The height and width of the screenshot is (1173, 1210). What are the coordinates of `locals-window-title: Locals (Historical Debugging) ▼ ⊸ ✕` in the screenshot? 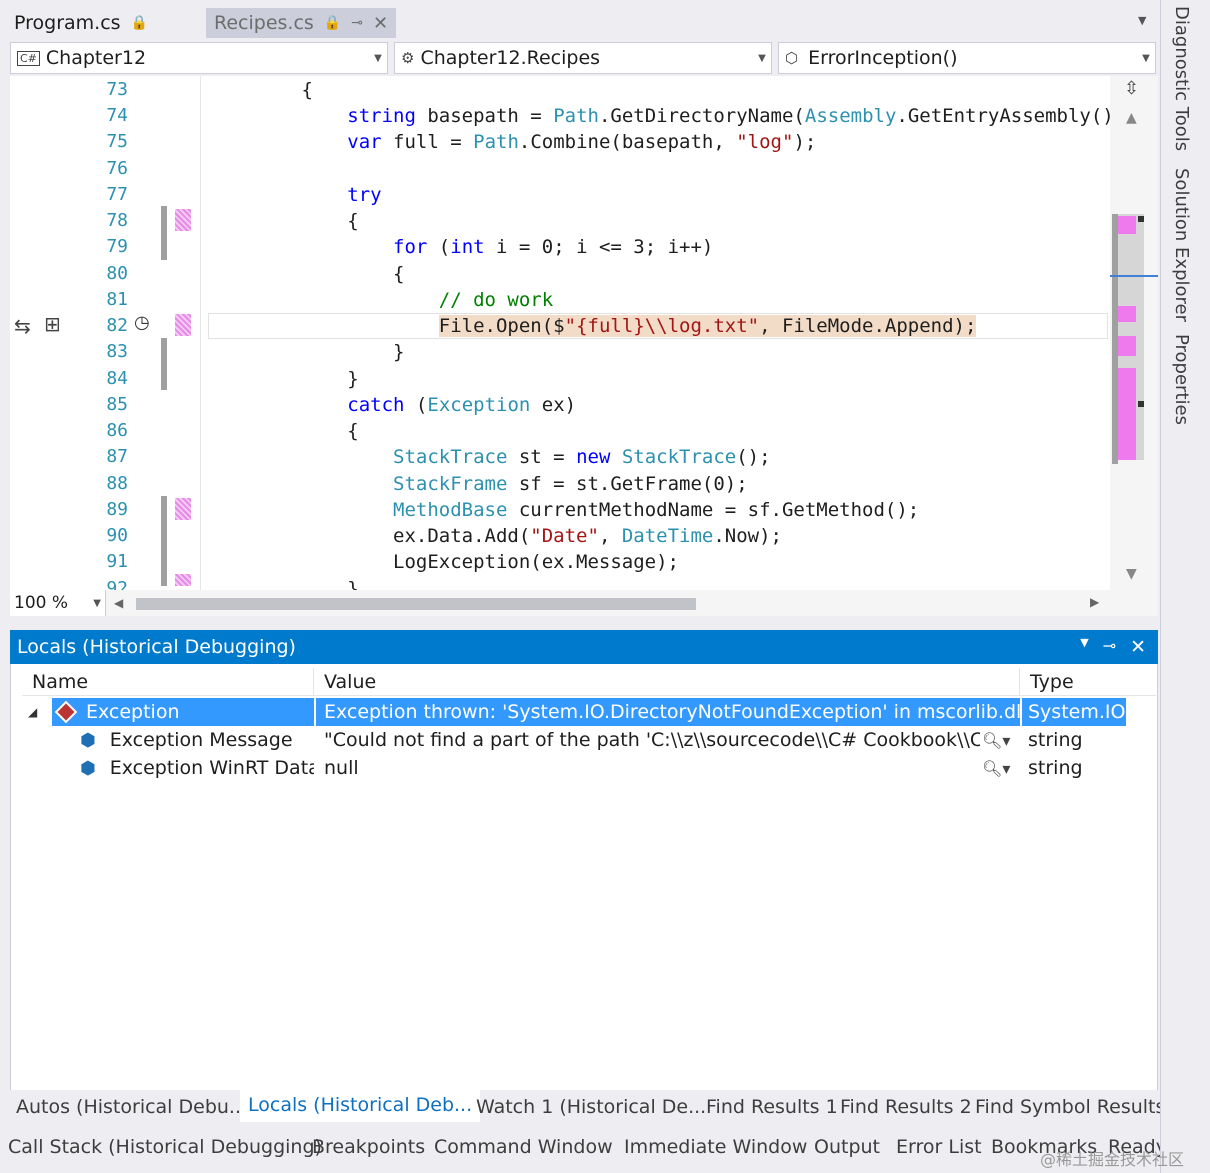 It's located at (584, 647).